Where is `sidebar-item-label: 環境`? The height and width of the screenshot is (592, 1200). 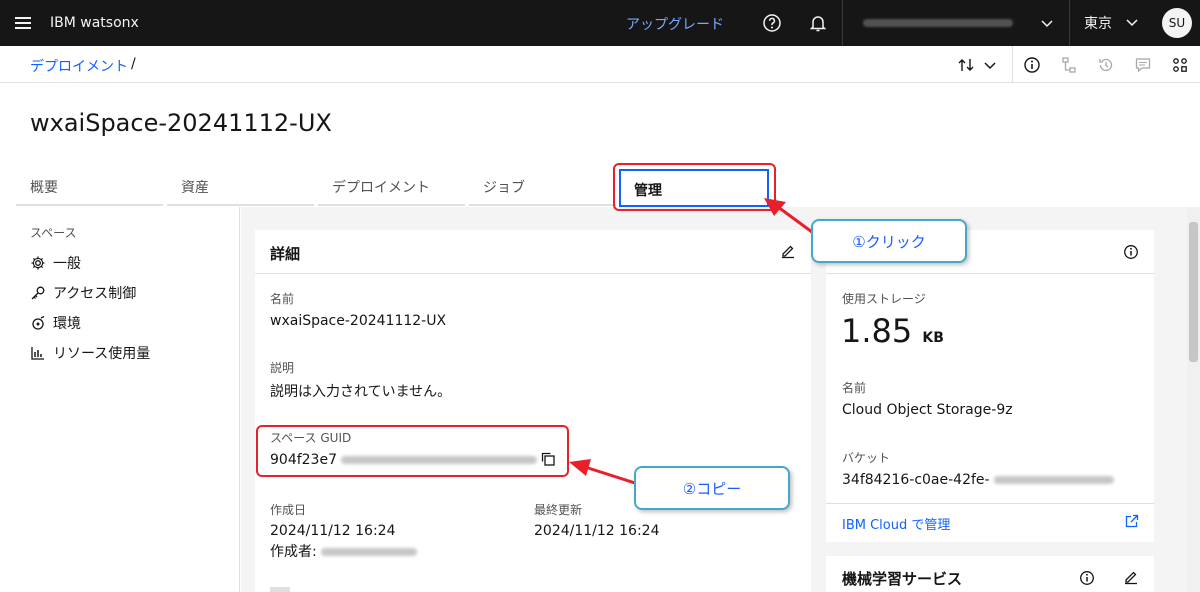 sidebar-item-label: 環境 is located at coordinates (67, 324).